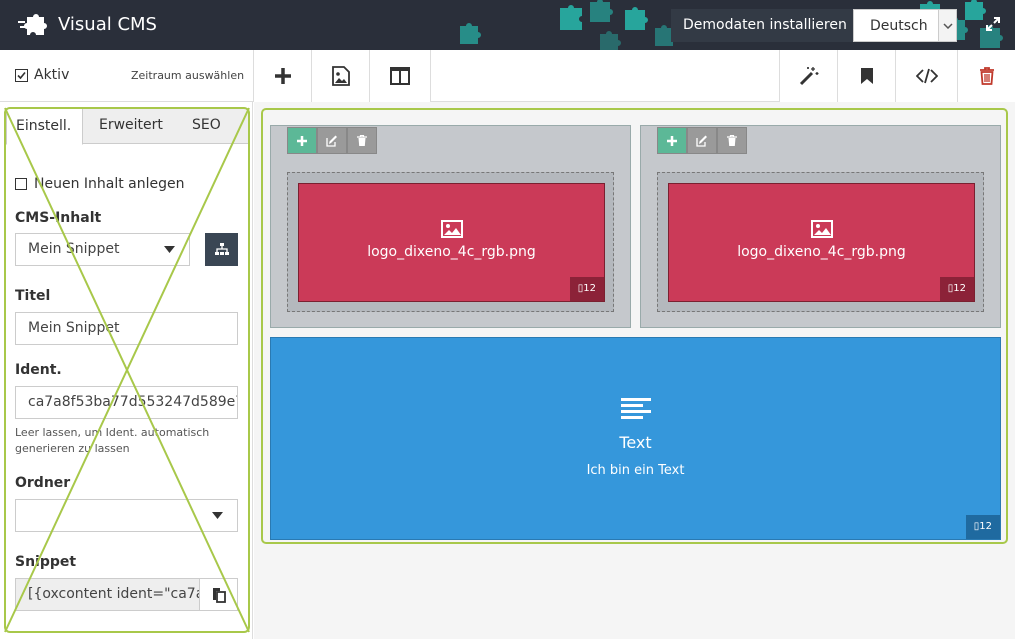 The height and width of the screenshot is (639, 1015). I want to click on new-content-checkbox, so click(21, 184).